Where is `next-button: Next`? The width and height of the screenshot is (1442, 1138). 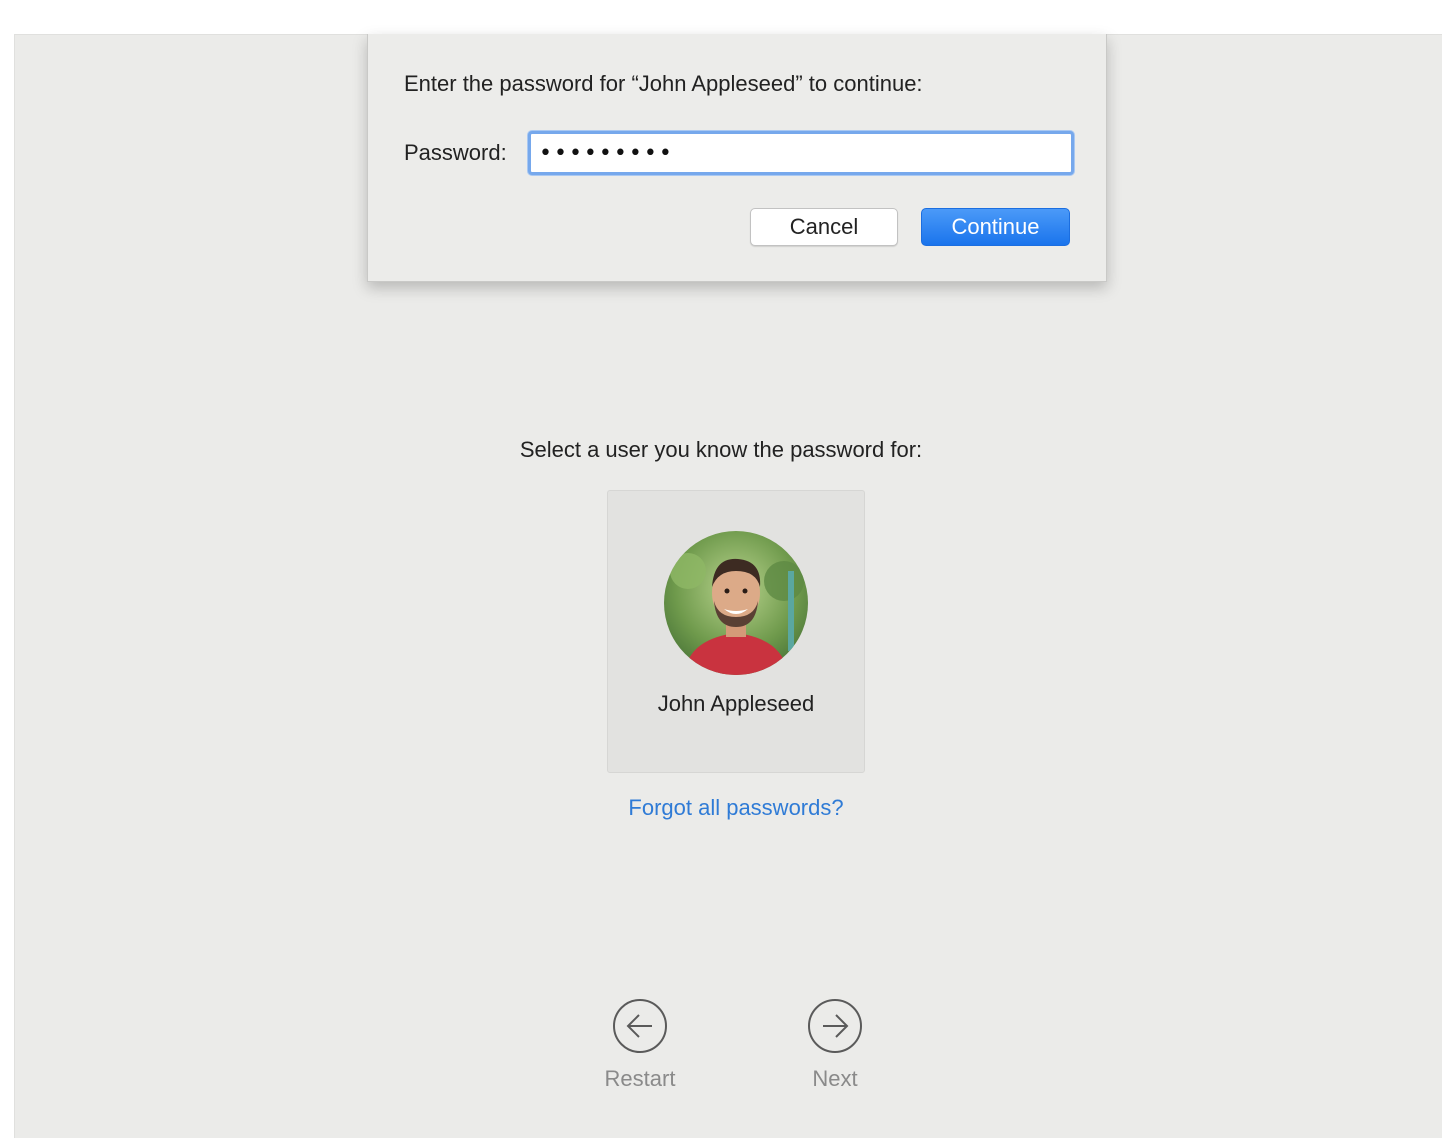
next-button: Next is located at coordinates (835, 1048).